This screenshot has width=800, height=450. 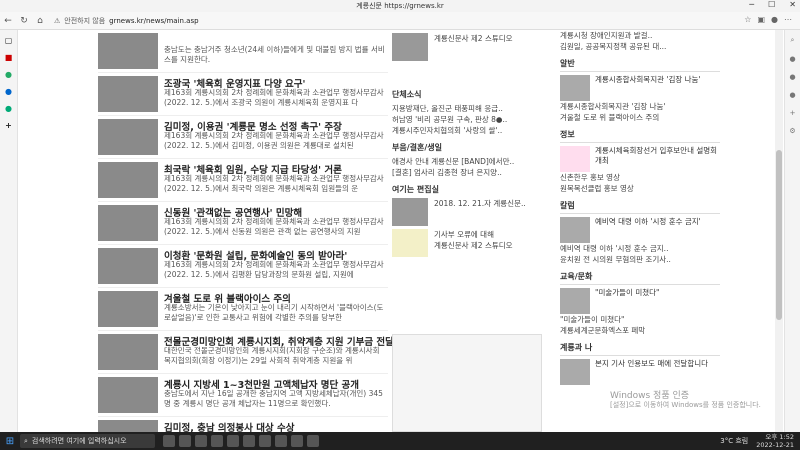 What do you see at coordinates (640, 106) in the screenshot?
I see `list-item: 계룡시종합사회복지관 '김장 나눔'` at bounding box center [640, 106].